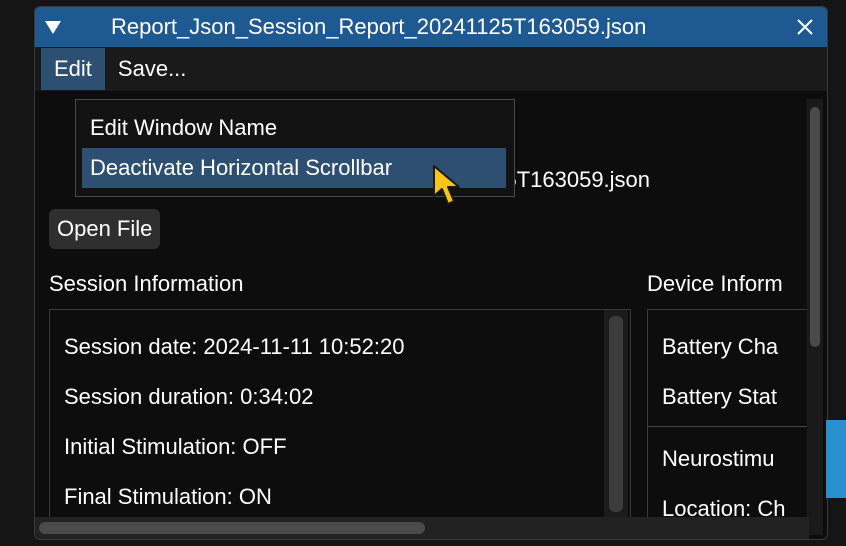 This screenshot has height=546, width=846. I want to click on open-file-button: Open File, so click(105, 229).